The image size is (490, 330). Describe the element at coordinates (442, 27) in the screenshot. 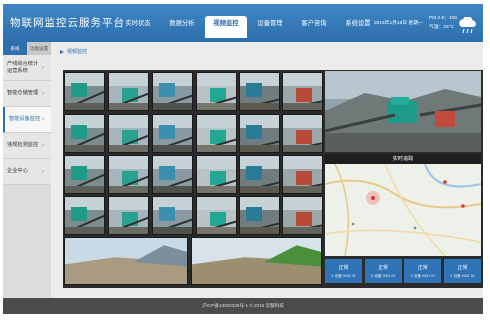

I see `temperature-readout: 气温：23°C` at that location.